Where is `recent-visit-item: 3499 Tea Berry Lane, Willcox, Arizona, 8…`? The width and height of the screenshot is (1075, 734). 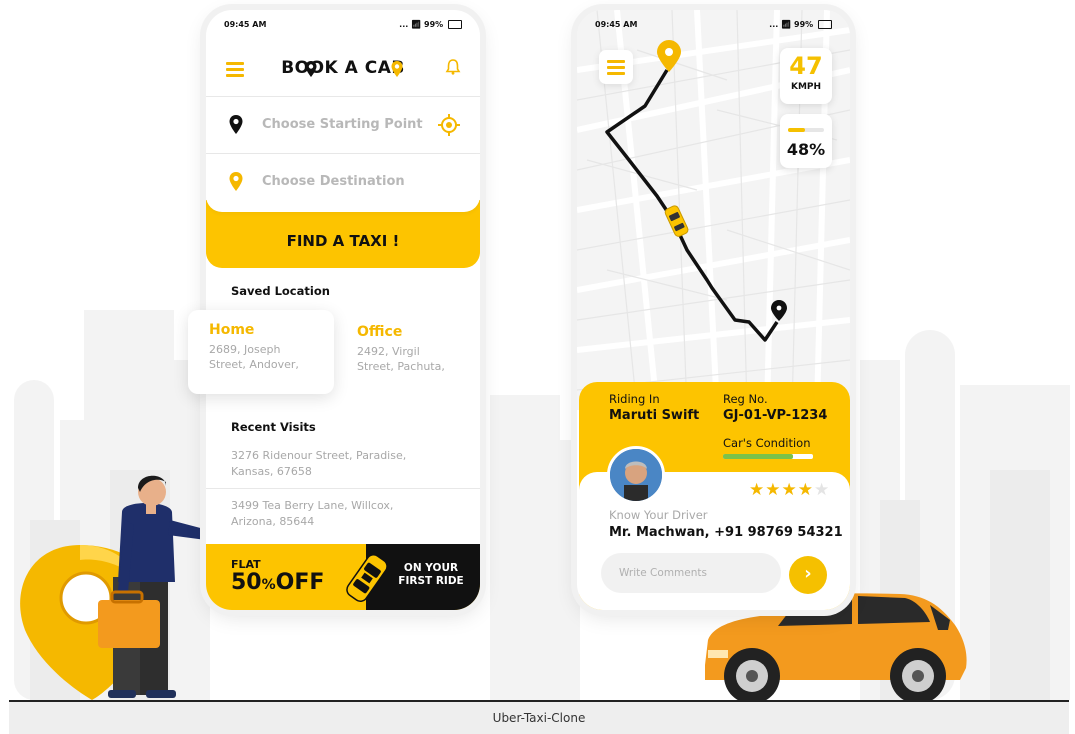
recent-visit-item: 3499 Tea Berry Lane, Willcox, Arizona, 8… is located at coordinates (331, 514).